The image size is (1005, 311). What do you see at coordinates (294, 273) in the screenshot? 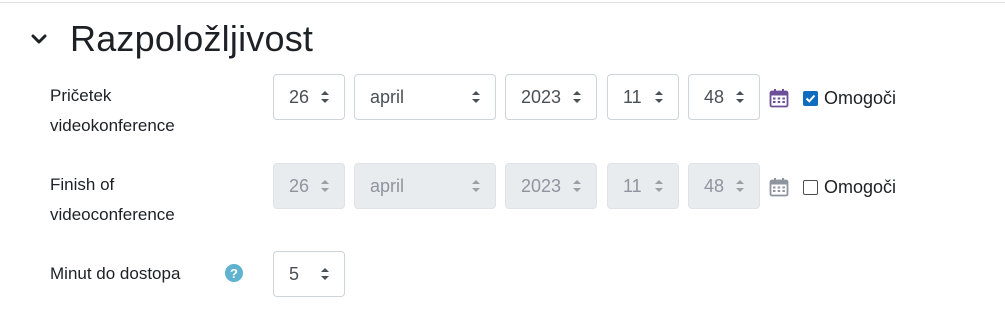
I see `minutes-value: 5` at bounding box center [294, 273].